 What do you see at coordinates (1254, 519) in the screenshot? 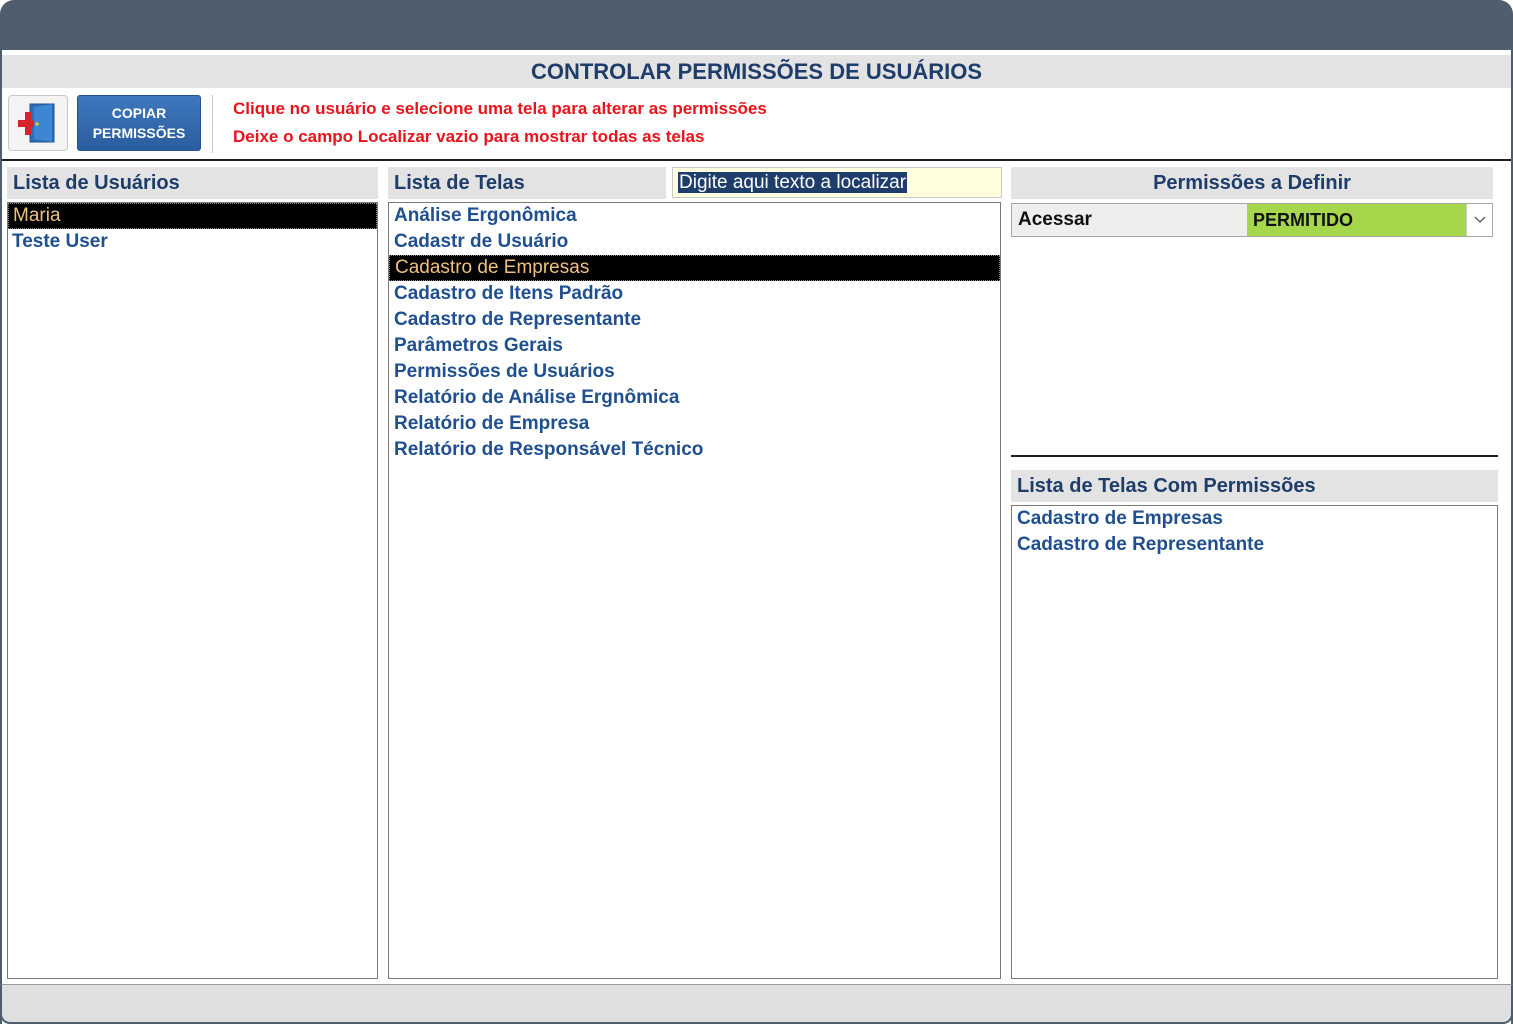
I see `permitted-screen-item: Cadastro de Empresas` at bounding box center [1254, 519].